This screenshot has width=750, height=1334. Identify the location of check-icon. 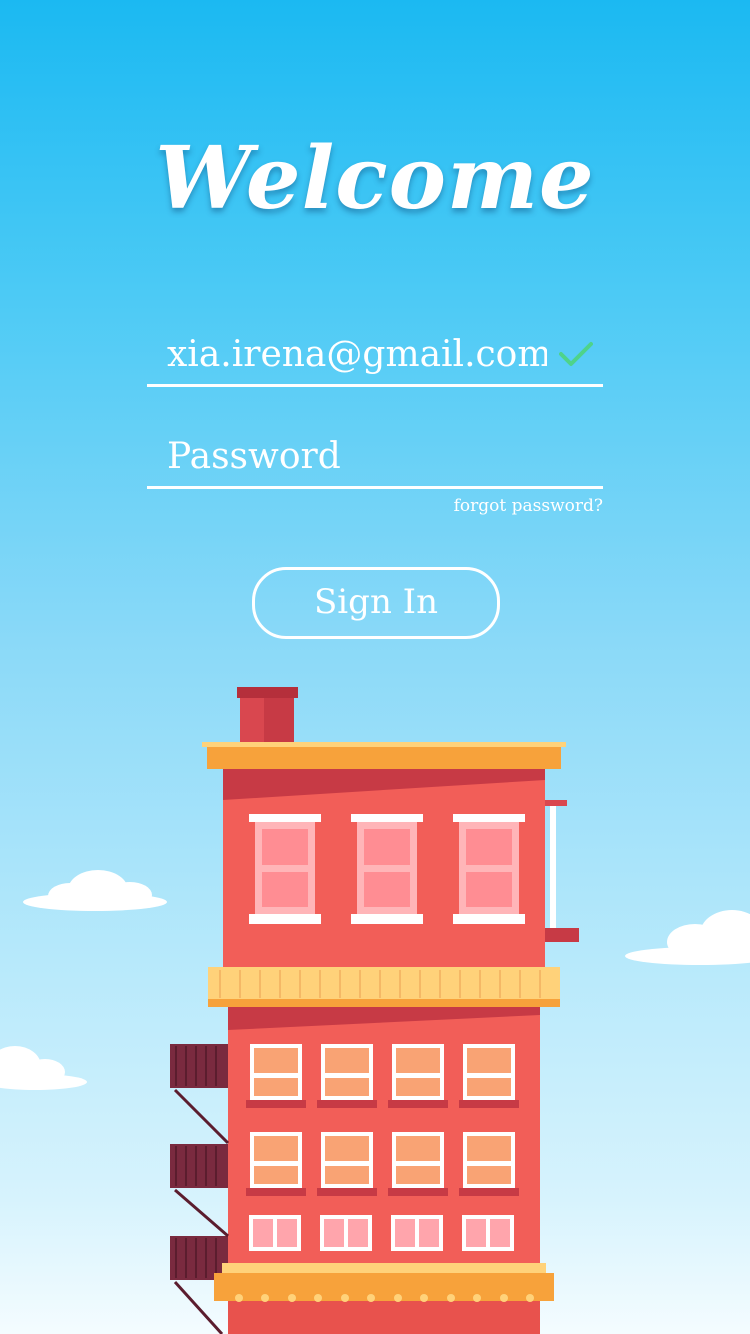
(576, 354).